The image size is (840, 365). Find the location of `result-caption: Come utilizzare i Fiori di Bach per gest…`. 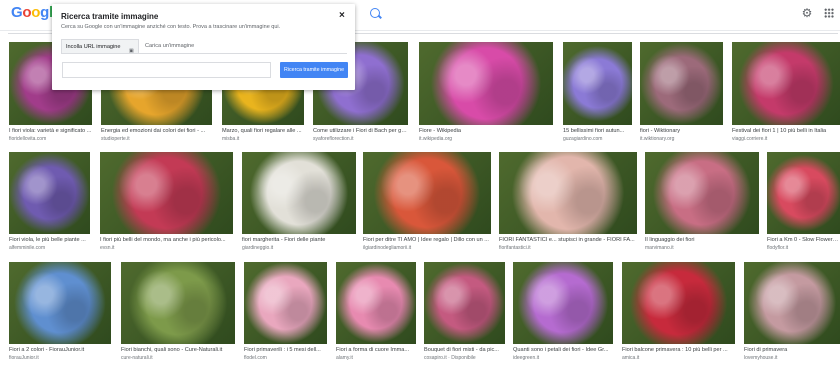

result-caption: Come utilizzare i Fiori di Bach per gest… is located at coordinates (360, 131).